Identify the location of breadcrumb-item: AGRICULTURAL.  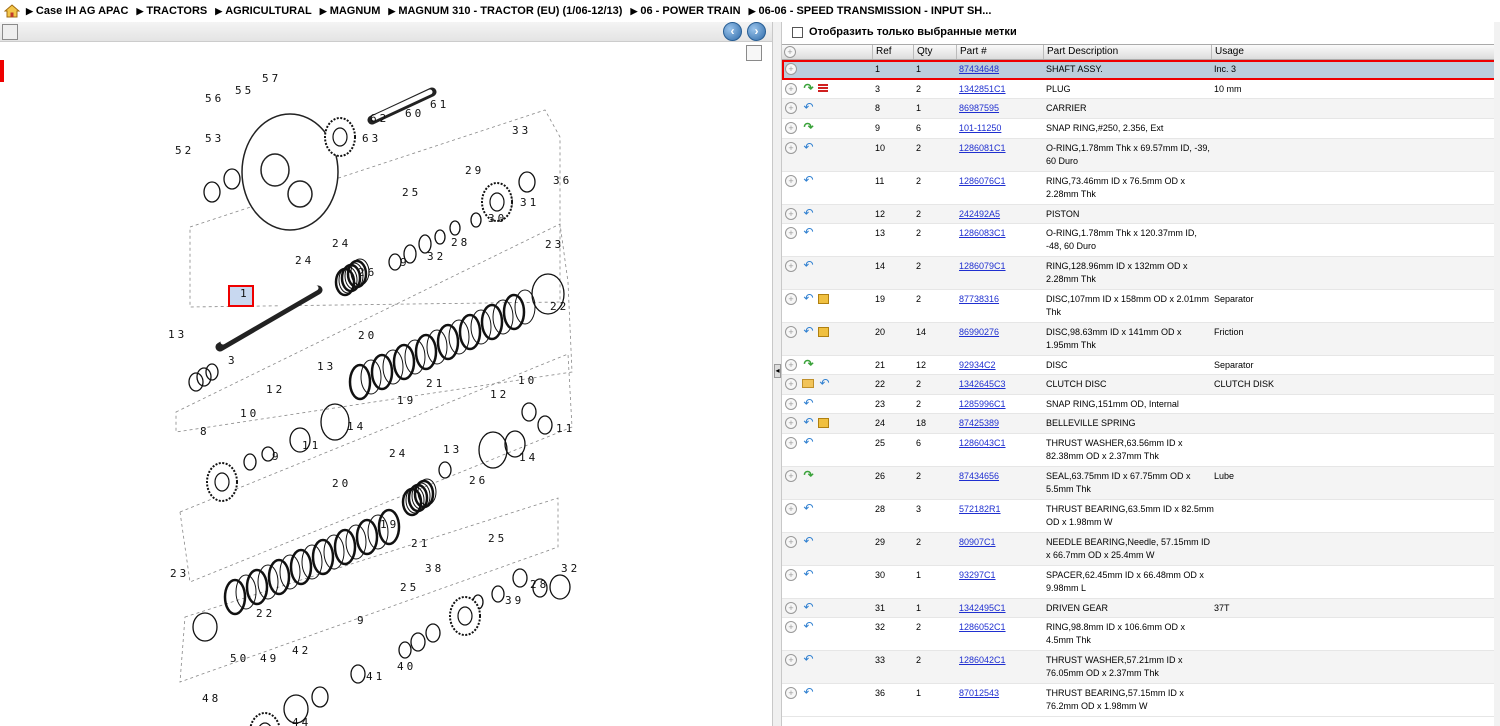
(268, 11).